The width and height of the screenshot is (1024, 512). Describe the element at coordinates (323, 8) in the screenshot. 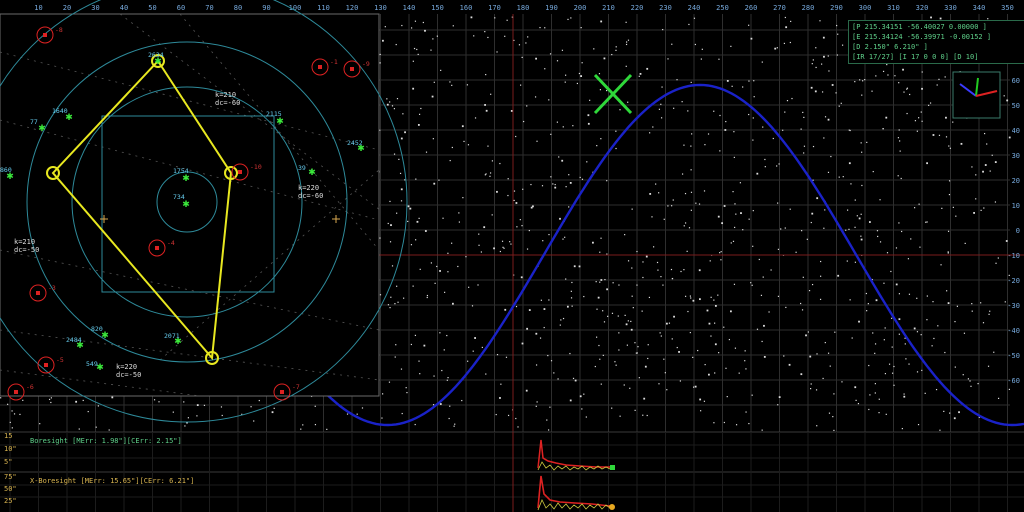

I see `x-tick-label: 110` at that location.